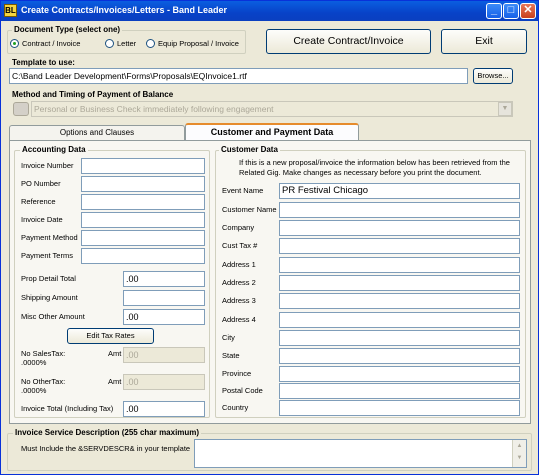 The height and width of the screenshot is (475, 539). Describe the element at coordinates (67, 408) in the screenshot. I see `invoice-total-label: Invoice Total (Including Tax)` at that location.